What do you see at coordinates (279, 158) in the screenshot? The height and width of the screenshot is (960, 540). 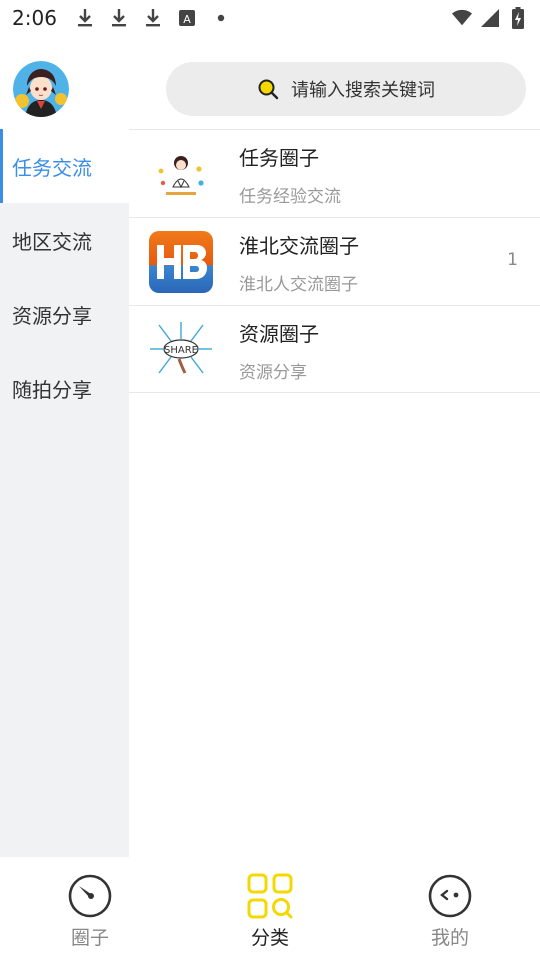 I see `item-title: 任务圈子` at bounding box center [279, 158].